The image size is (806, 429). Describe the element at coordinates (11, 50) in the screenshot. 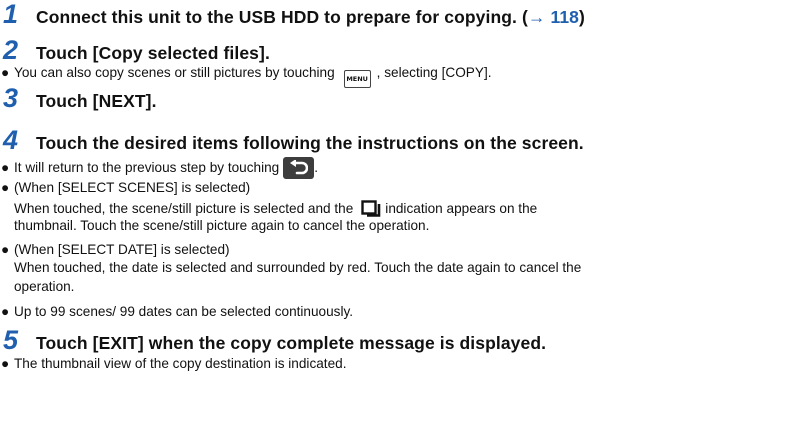

I see `step-number: 2` at that location.